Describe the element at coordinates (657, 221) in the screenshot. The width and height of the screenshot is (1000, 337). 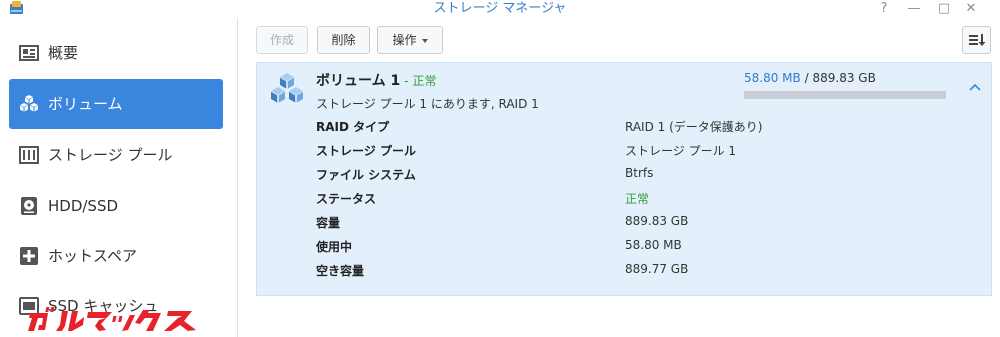
I see `detail-value: 889.83 GB` at that location.